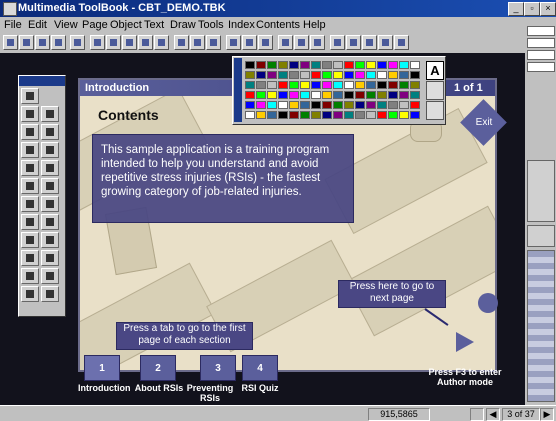  What do you see at coordinates (30, 186) in the screenshot?
I see `combo-tool-icon` at bounding box center [30, 186].